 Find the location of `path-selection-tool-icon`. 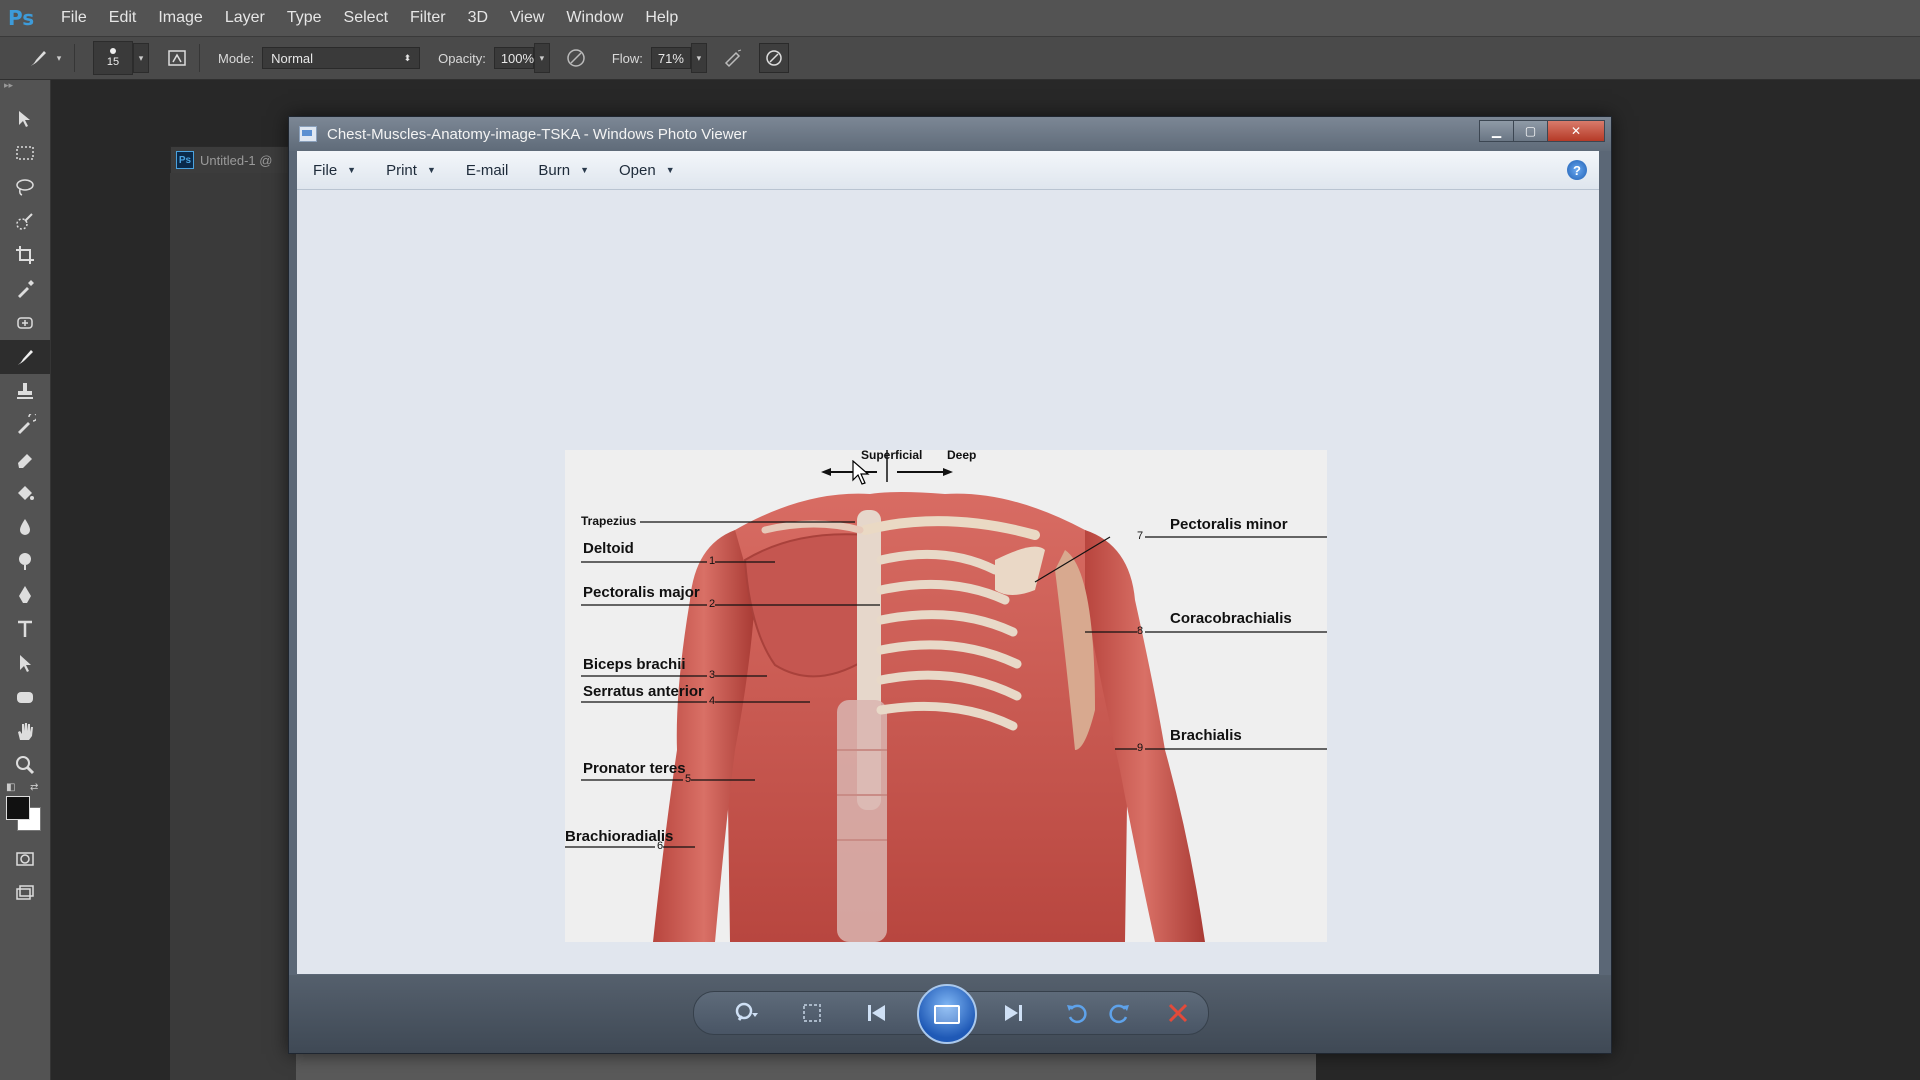

path-selection-tool-icon is located at coordinates (25, 663).